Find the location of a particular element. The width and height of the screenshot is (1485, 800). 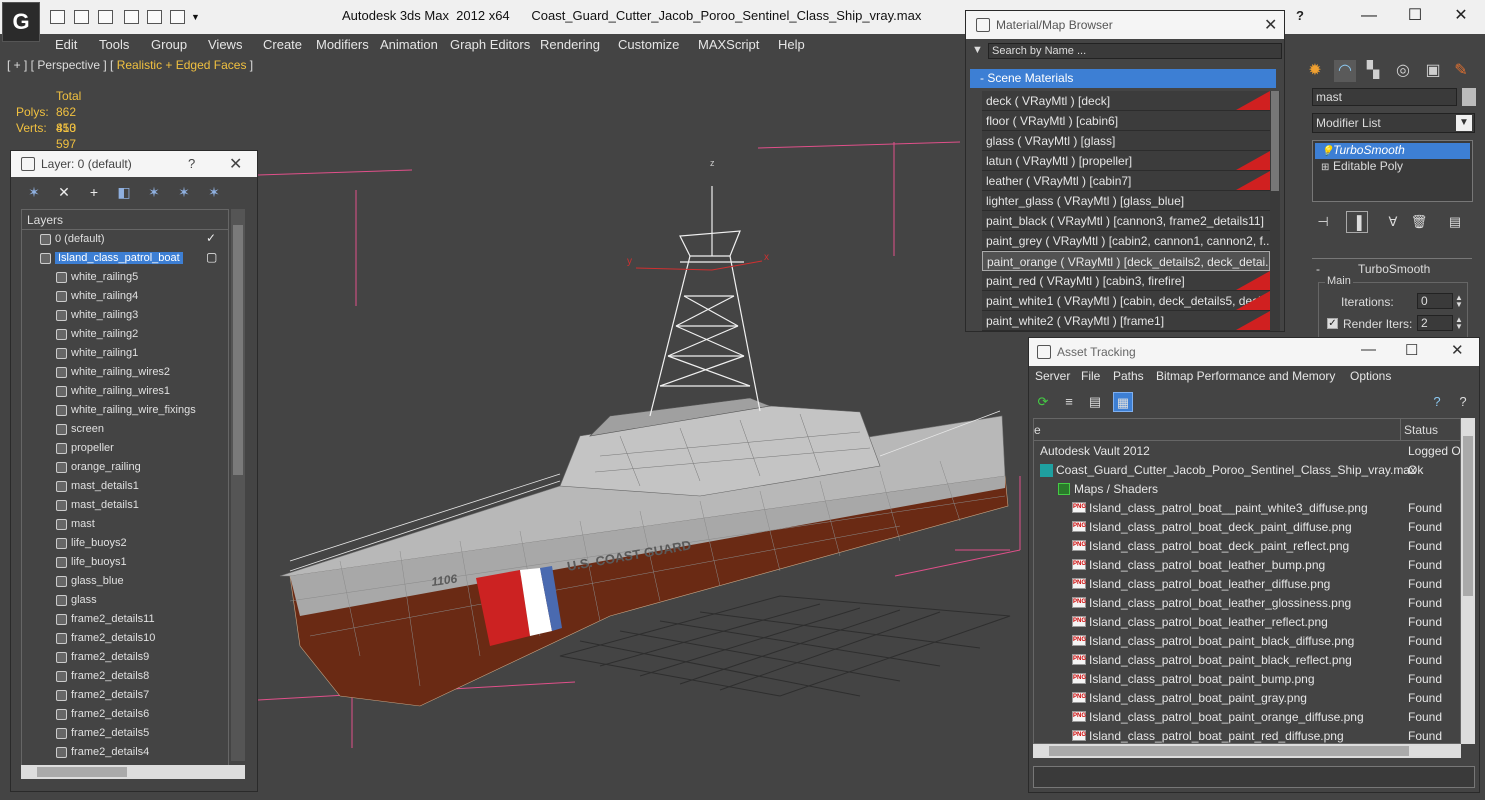

list-view-icon: ≡ is located at coordinates (1069, 402).